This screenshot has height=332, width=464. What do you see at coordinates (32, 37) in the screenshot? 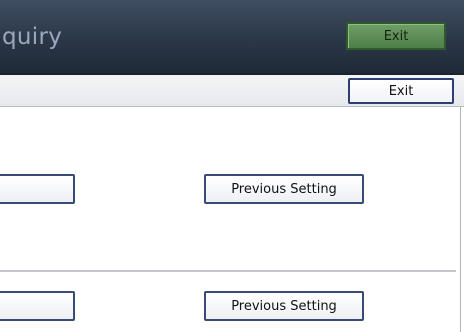
I see `page-title: quiry` at bounding box center [32, 37].